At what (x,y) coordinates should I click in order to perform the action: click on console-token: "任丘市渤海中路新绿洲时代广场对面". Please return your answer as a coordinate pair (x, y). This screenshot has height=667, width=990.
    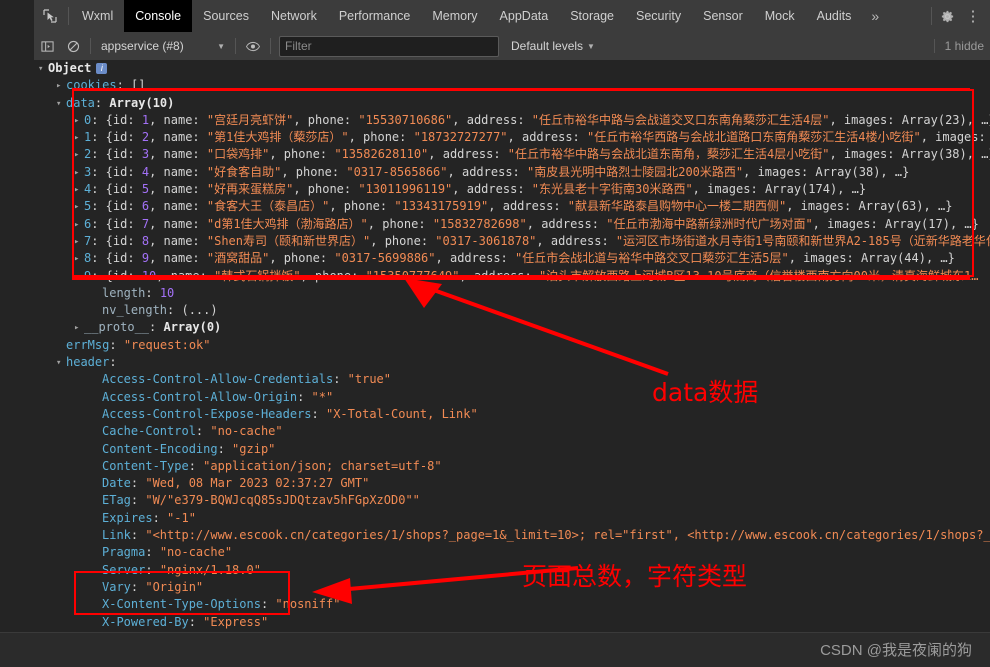
    Looking at the image, I should click on (709, 224).